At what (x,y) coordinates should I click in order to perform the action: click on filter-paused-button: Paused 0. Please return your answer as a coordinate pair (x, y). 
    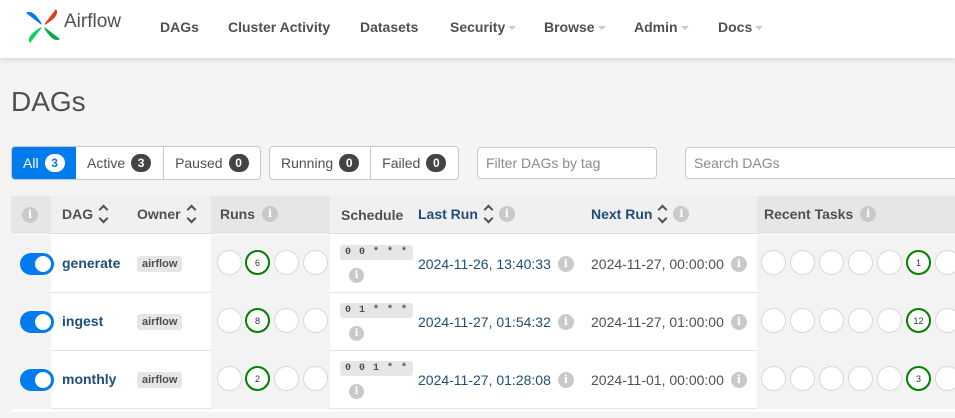
    Looking at the image, I should click on (212, 163).